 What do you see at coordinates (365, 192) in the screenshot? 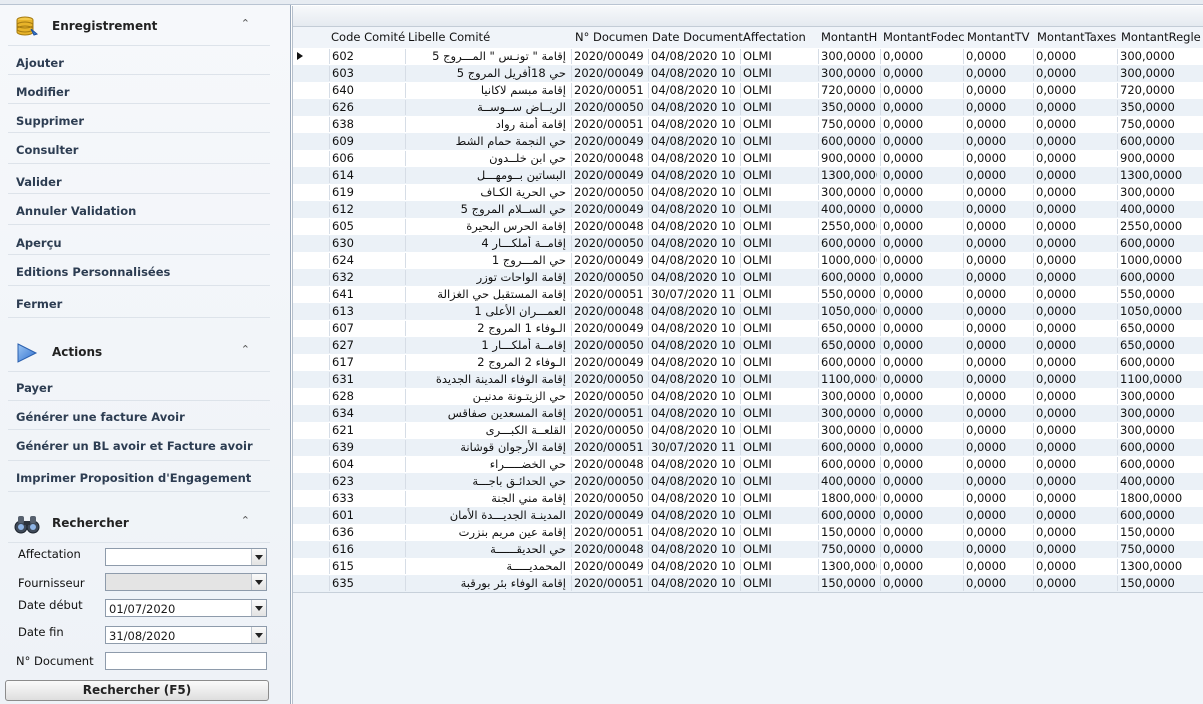
I see `cell-code: 619` at bounding box center [365, 192].